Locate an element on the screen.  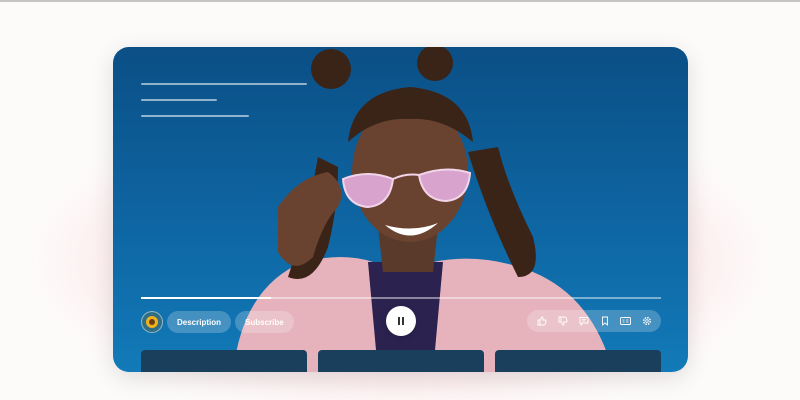
top-divider is located at coordinates (400, 1).